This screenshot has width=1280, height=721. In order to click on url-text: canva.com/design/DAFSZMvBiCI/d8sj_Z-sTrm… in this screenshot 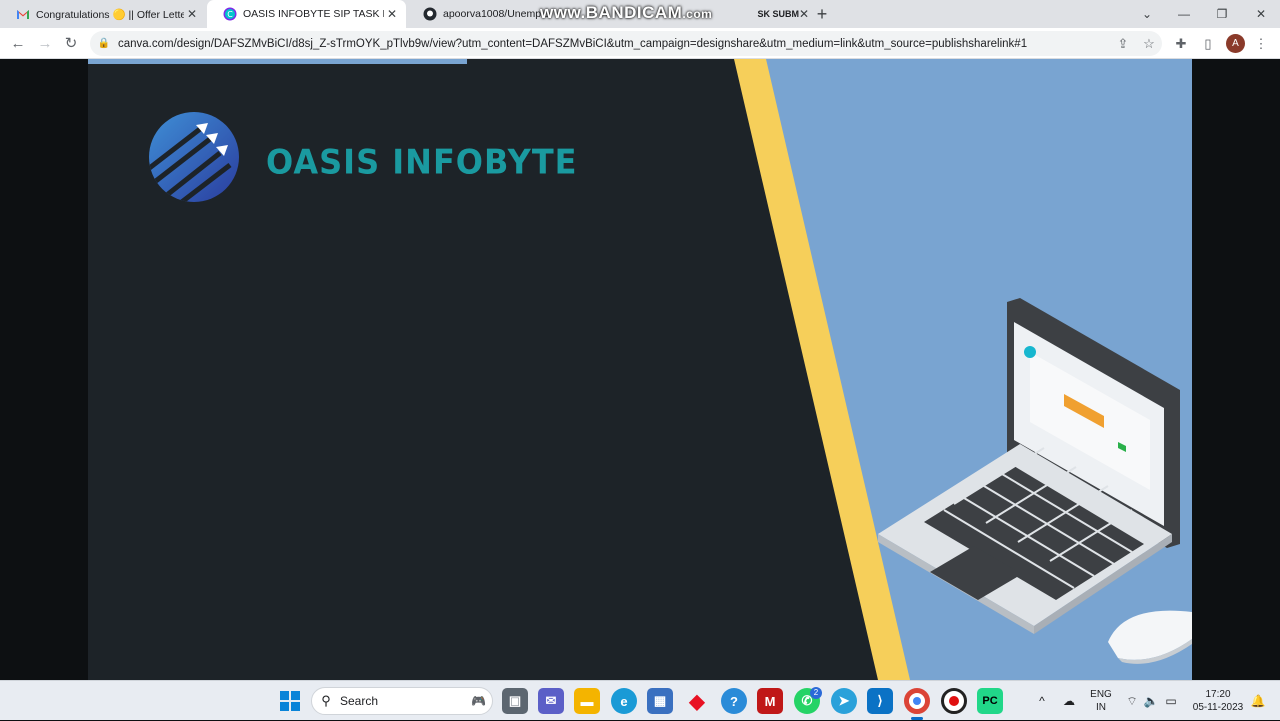, I will do `click(614, 44)`.